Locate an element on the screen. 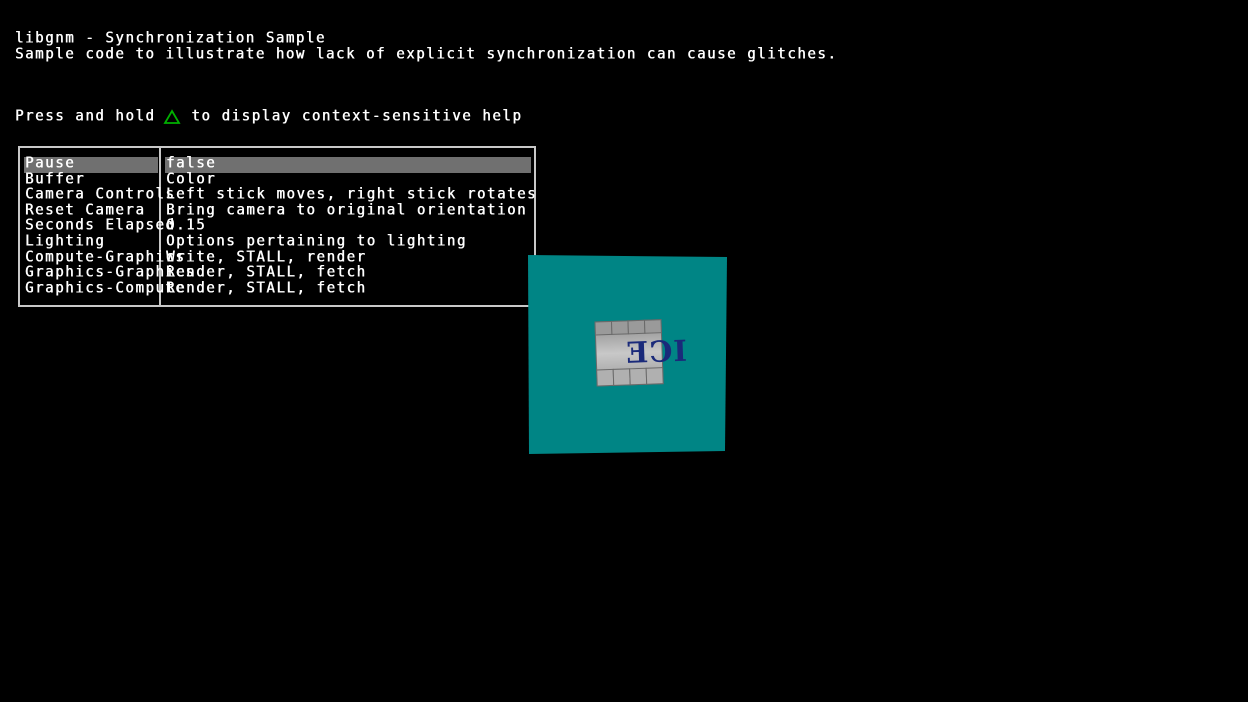 This screenshot has width=1248, height=702. menu-value-graphics-compute: Render, STALL, fetch is located at coordinates (348, 288).